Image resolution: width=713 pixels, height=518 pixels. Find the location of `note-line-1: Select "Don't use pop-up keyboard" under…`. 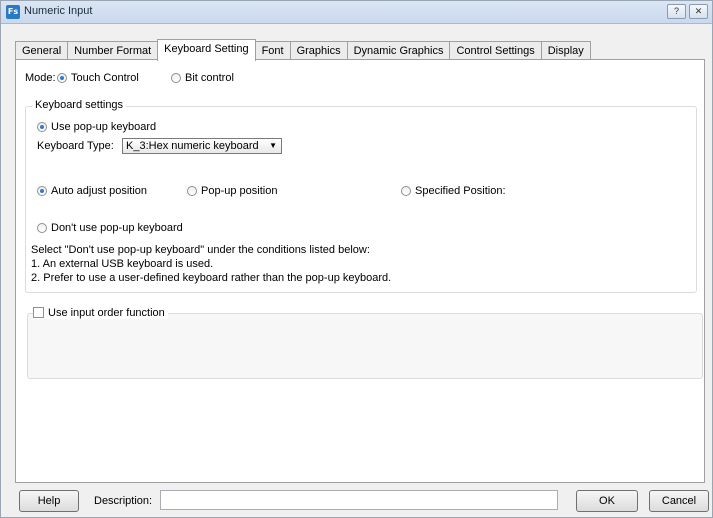

note-line-1: Select "Don't use pop-up keyboard" under… is located at coordinates (200, 250).